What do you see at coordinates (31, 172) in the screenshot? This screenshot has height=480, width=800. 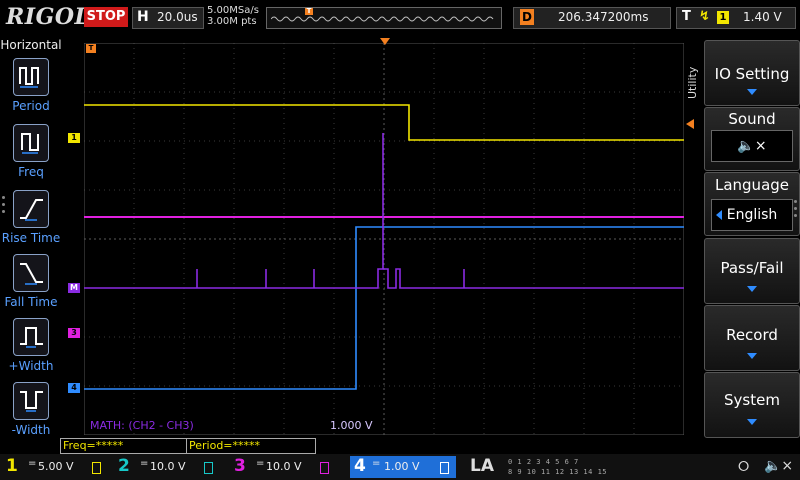 I see `measure-frequency-label: Freq` at bounding box center [31, 172].